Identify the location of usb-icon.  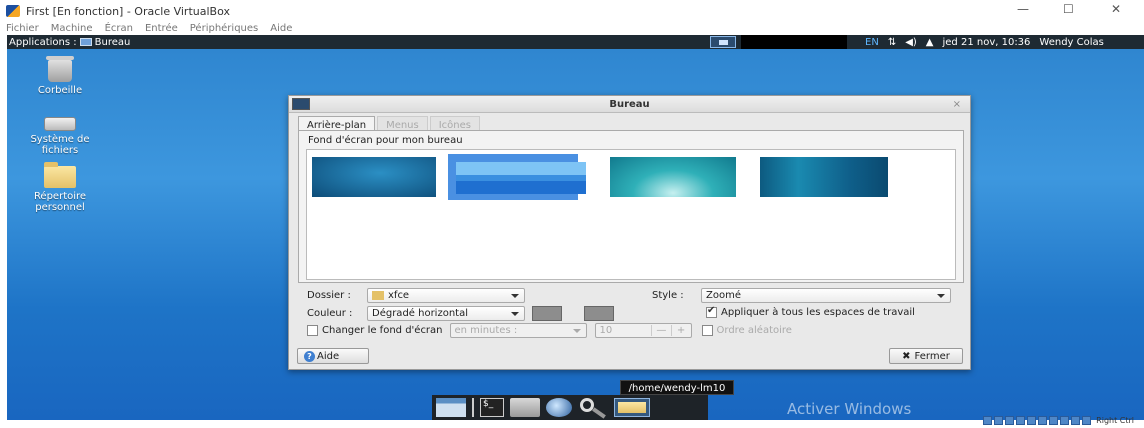
(1032, 420).